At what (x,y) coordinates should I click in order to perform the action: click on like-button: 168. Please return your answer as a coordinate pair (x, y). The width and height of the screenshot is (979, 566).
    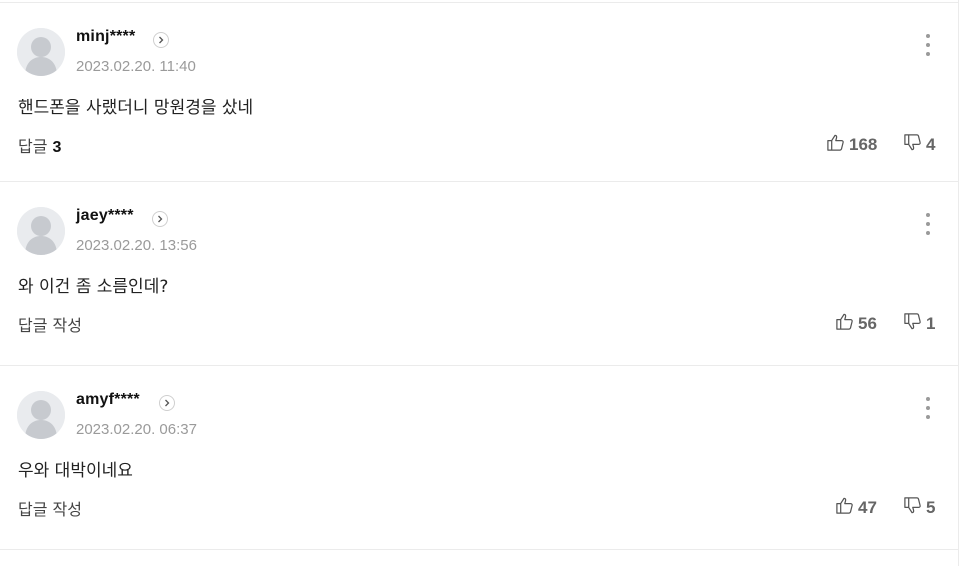
    Looking at the image, I should click on (851, 145).